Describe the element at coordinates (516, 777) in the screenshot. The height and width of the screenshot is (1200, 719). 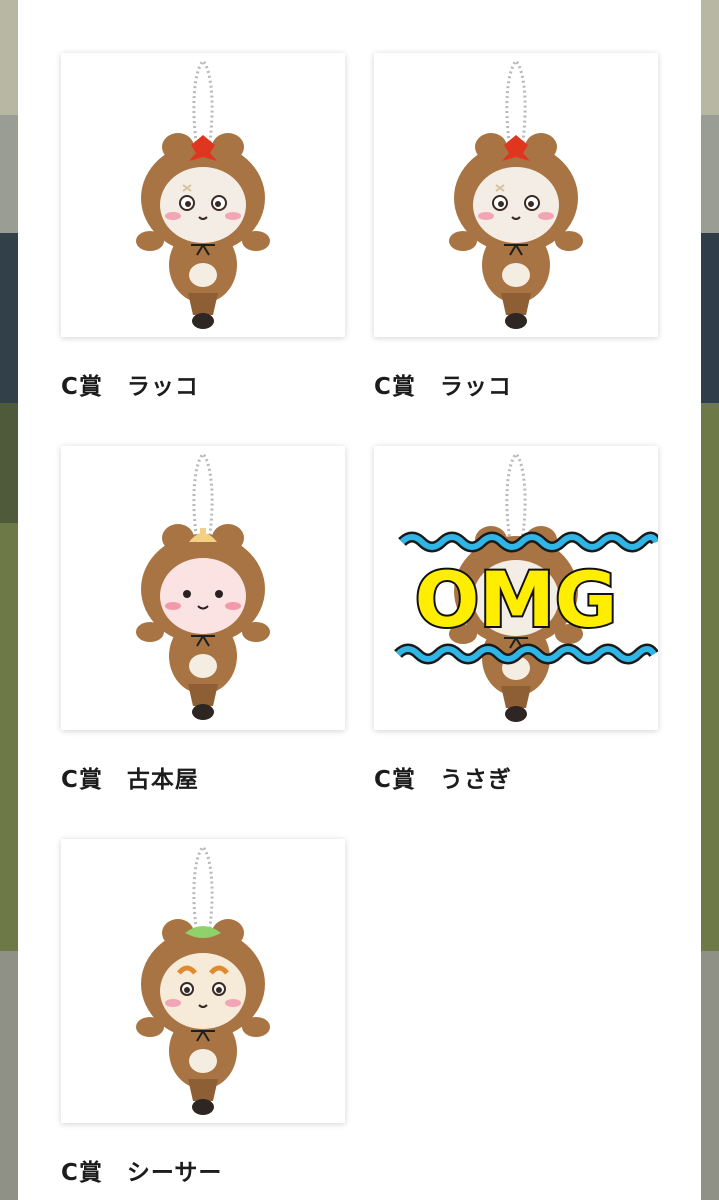
I see `product-caption: C賞 うさぎ` at that location.